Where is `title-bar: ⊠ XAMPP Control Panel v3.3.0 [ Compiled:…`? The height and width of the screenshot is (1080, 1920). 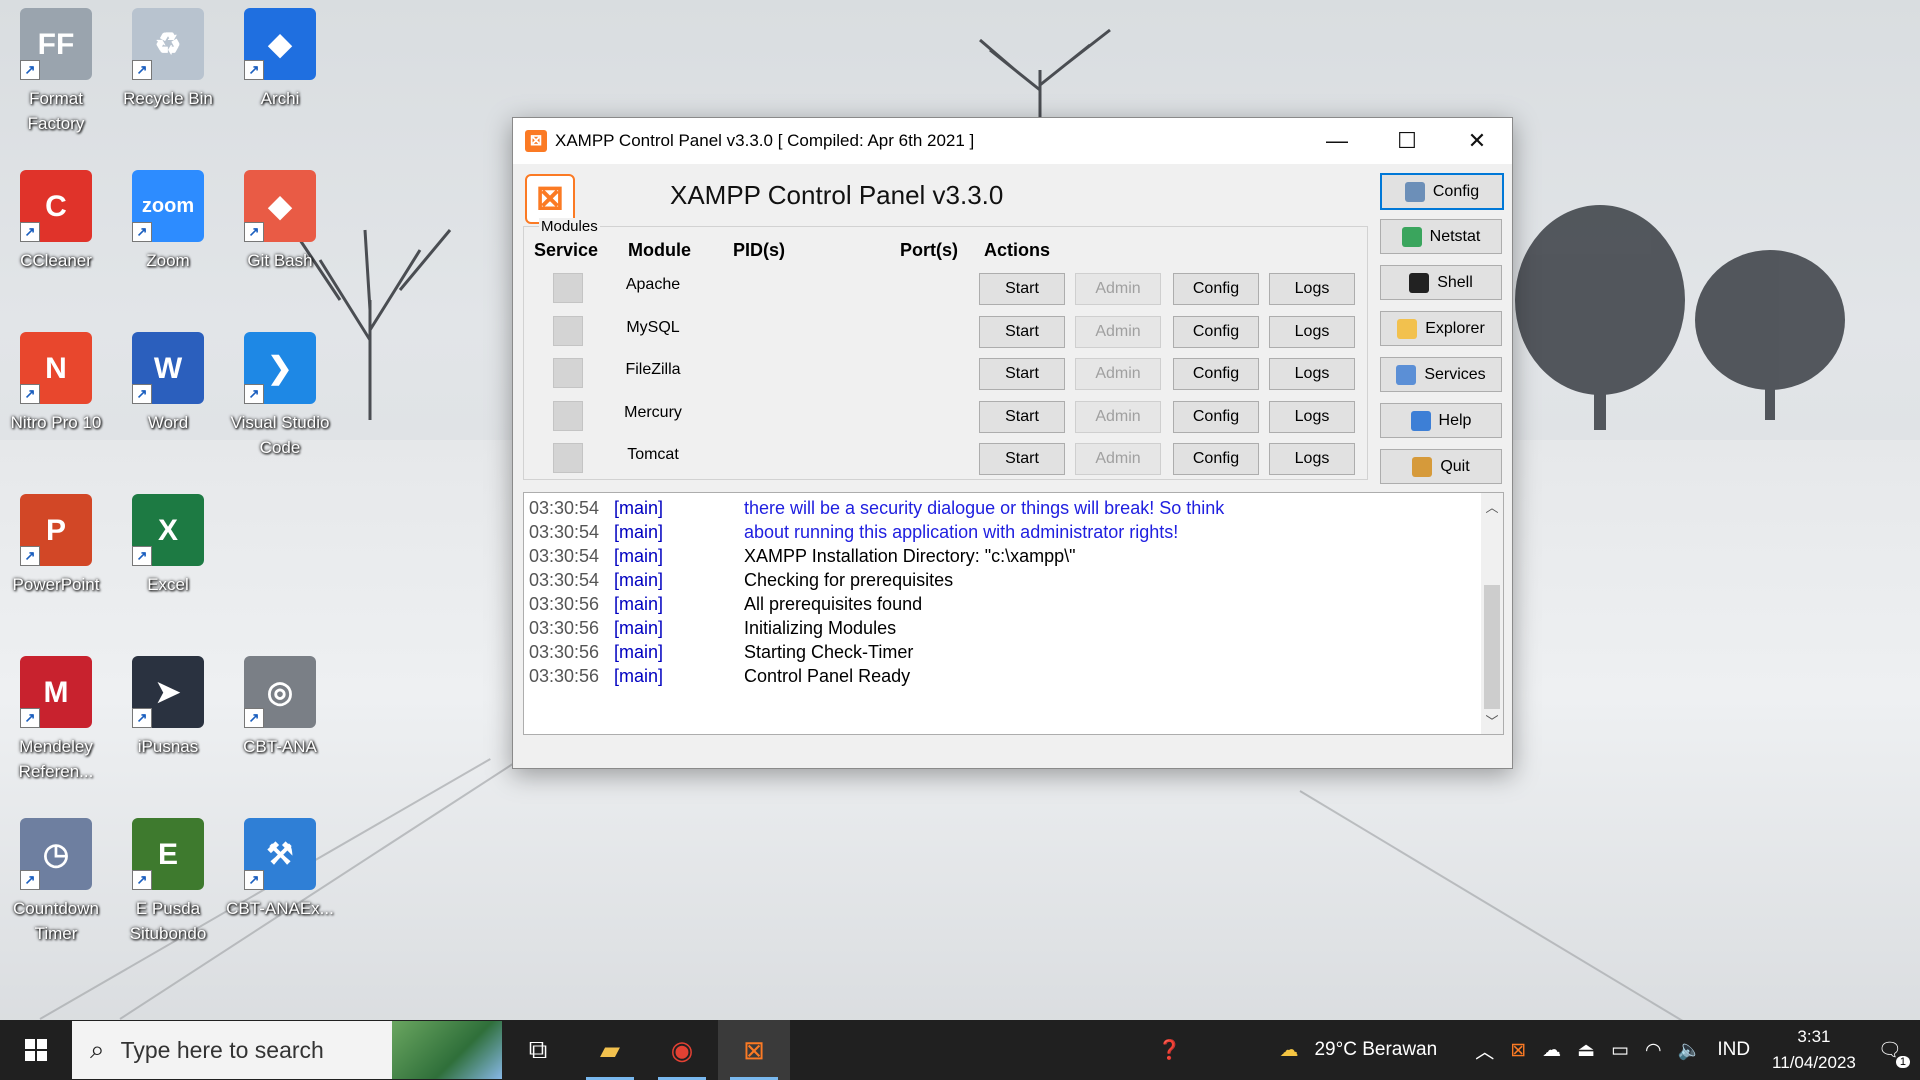 title-bar: ⊠ XAMPP Control Panel v3.3.0 [ Compiled:… is located at coordinates (1012, 141).